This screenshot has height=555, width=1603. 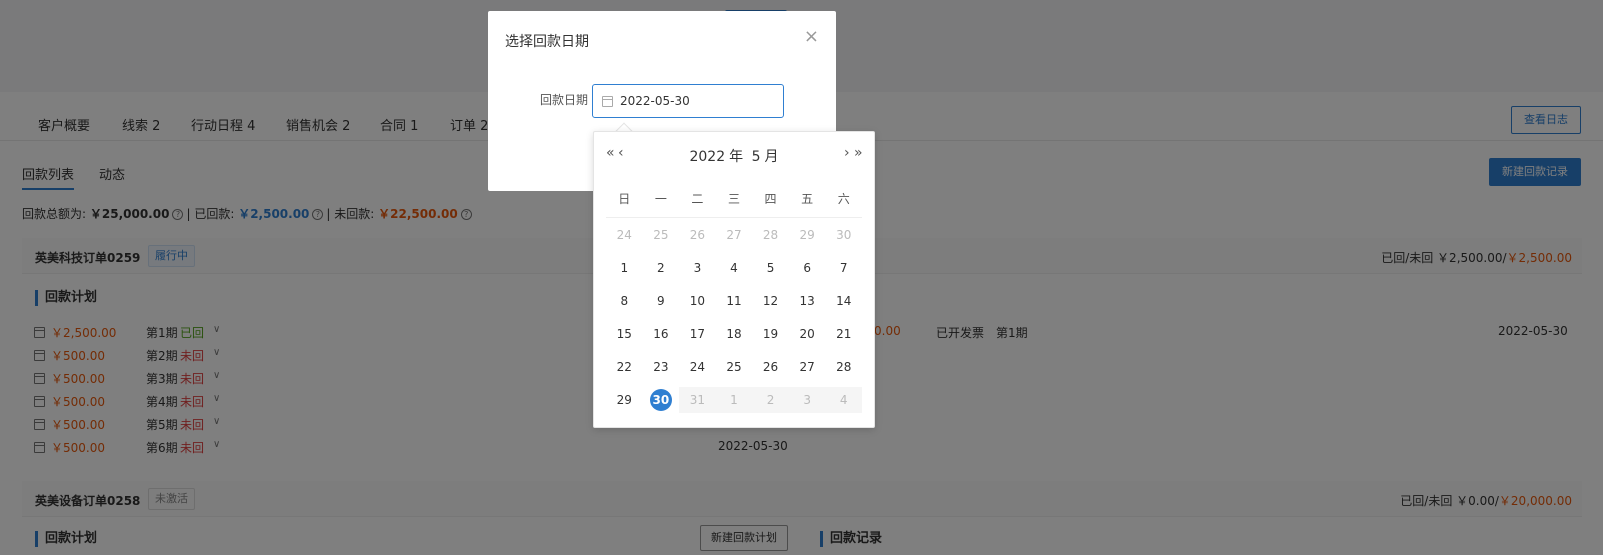 What do you see at coordinates (843, 199) in the screenshot?
I see `weekday-label: 六` at bounding box center [843, 199].